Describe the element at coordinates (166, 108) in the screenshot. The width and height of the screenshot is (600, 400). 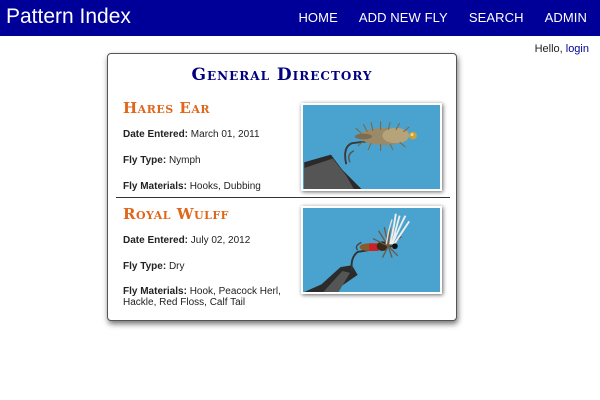
I see `fly-name: Hares Ear` at that location.